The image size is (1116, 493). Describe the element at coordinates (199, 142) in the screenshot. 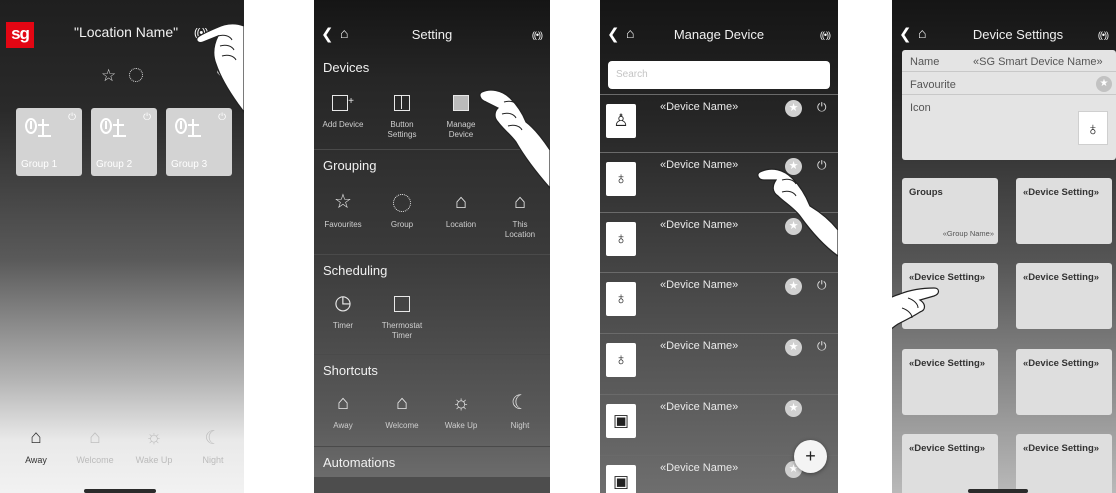

I see `group-tile: ⏻ Group 3` at that location.